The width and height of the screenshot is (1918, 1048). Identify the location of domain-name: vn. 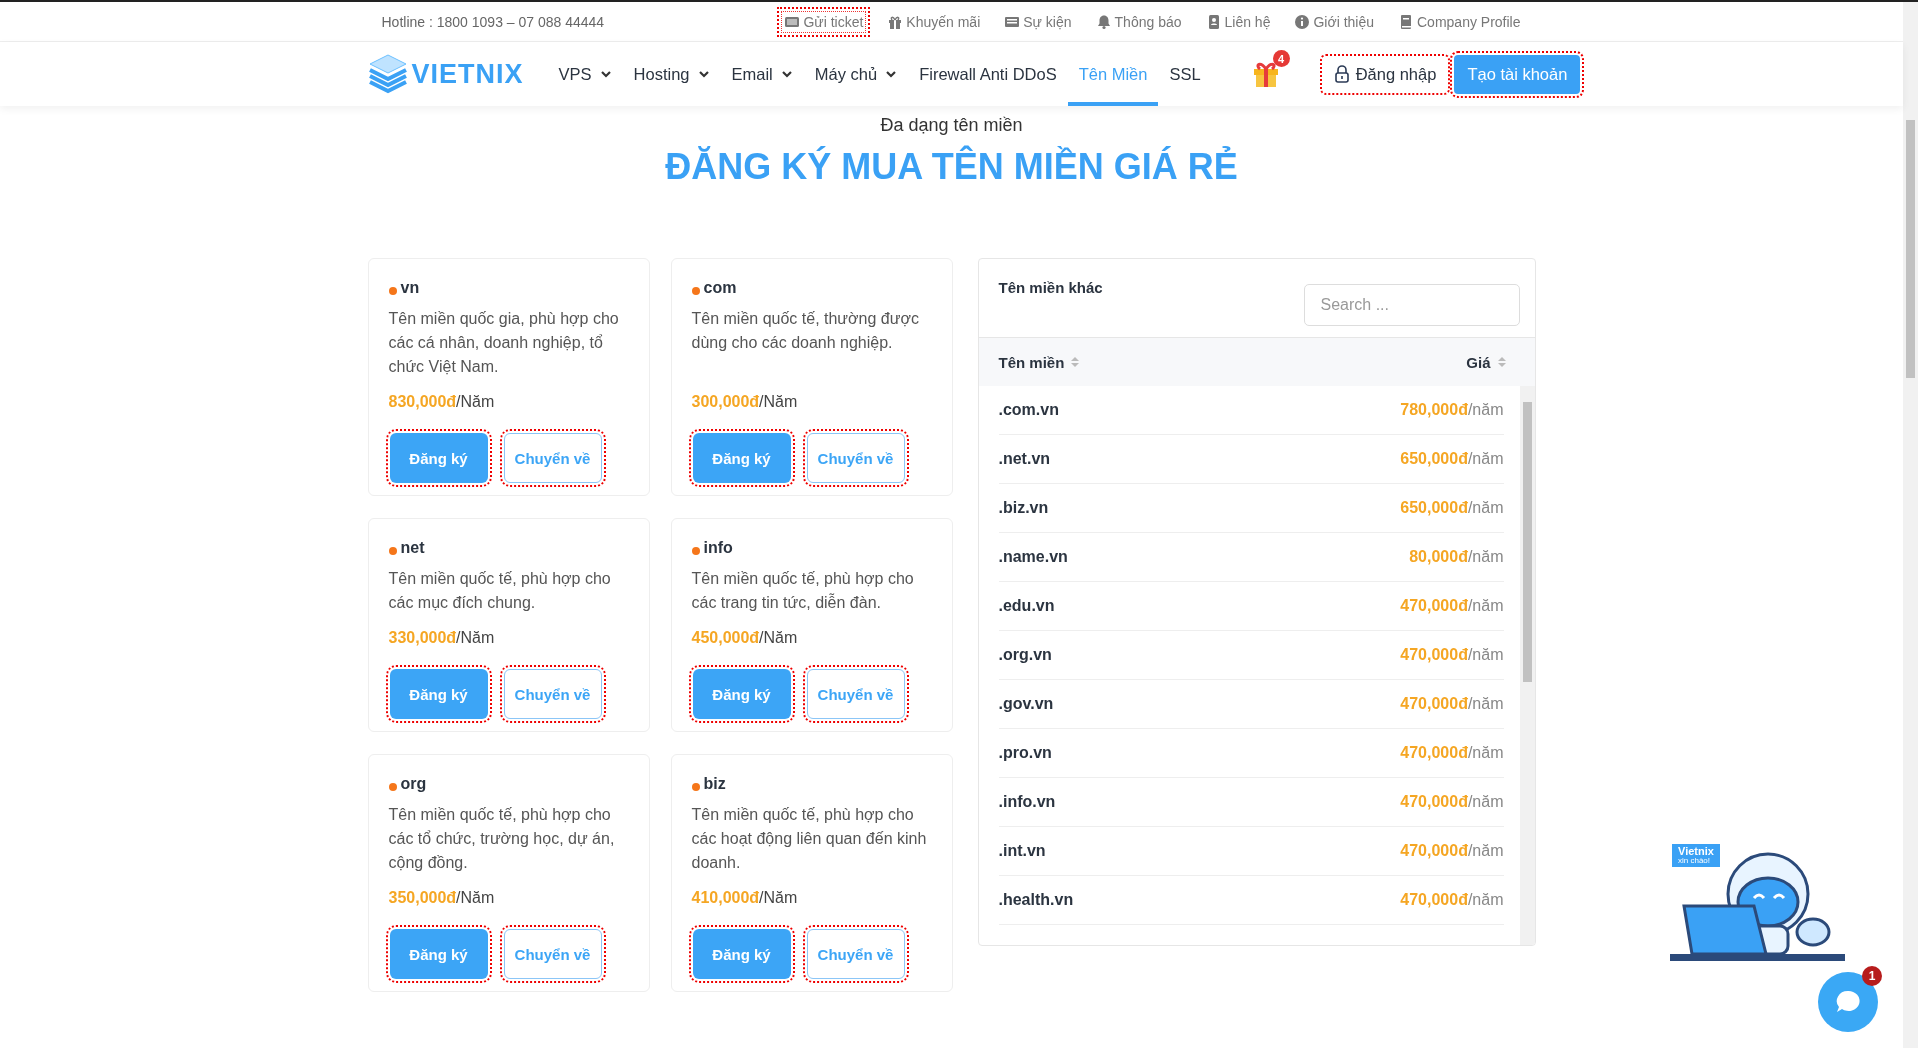
(410, 288).